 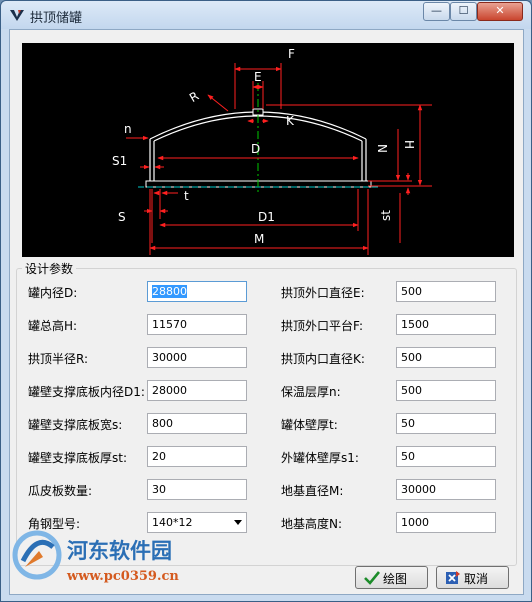 What do you see at coordinates (446, 522) in the screenshot?
I see `foundation-height-input: 1000` at bounding box center [446, 522].